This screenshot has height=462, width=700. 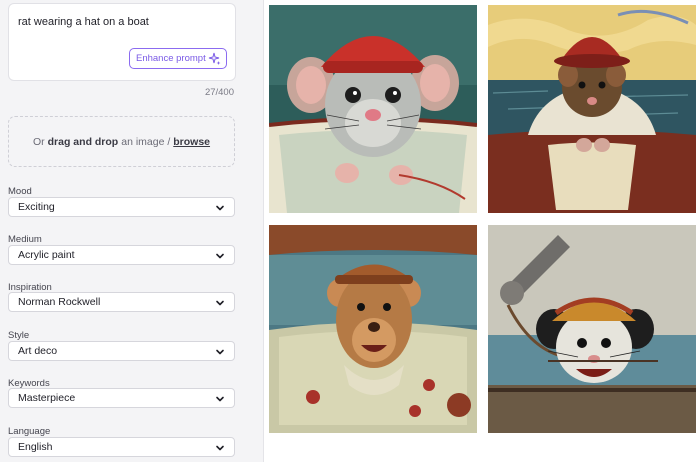 I want to click on inspiration-select: Norman Rockwell, so click(x=121, y=302).